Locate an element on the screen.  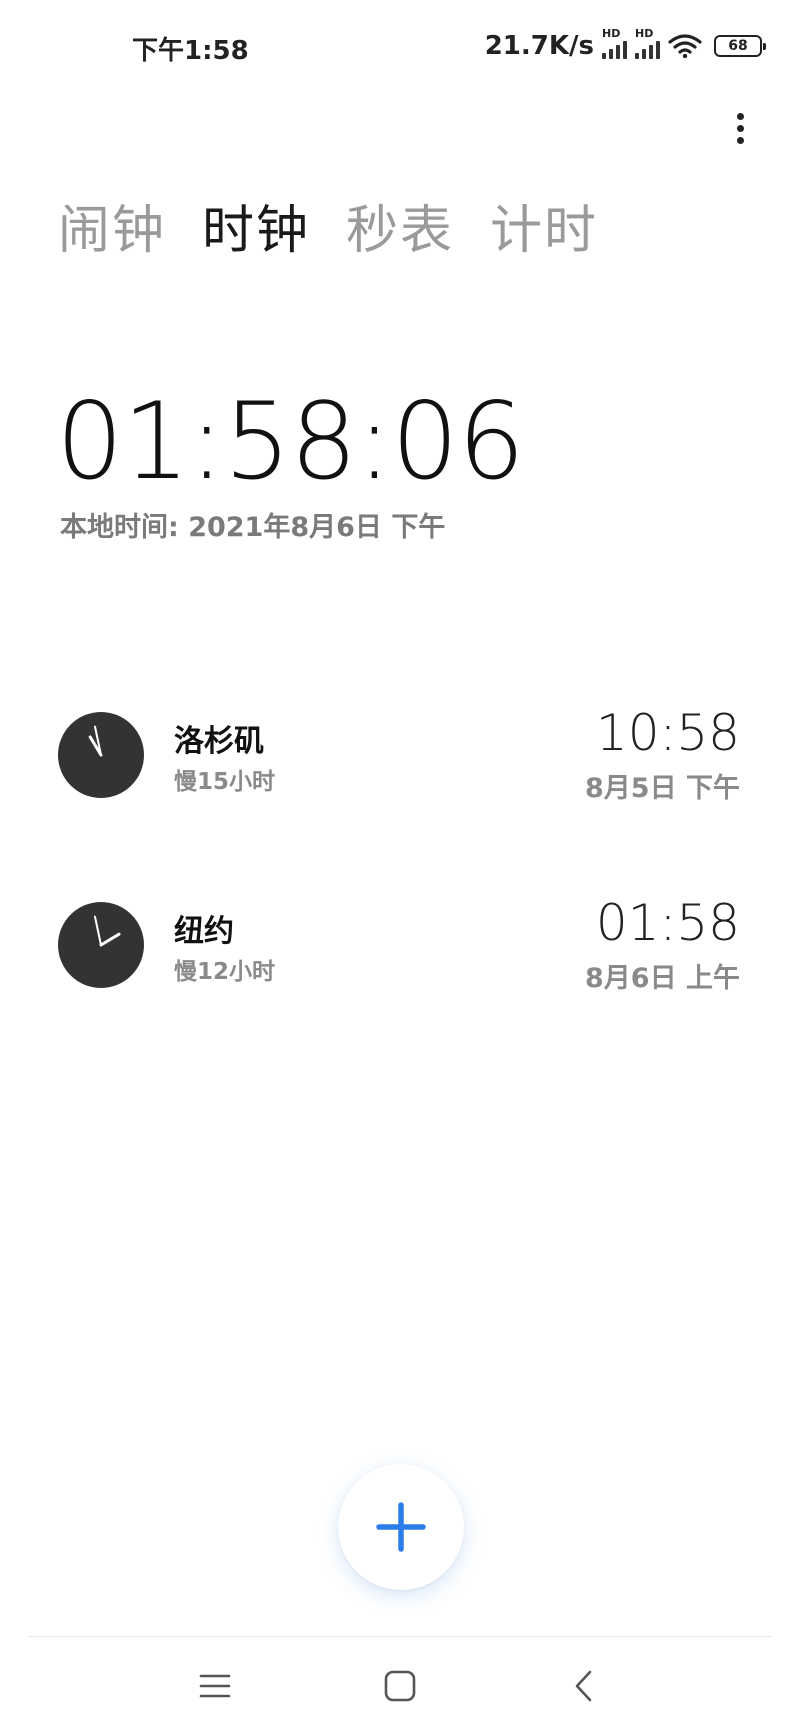
time-difference: 慢15小时 is located at coordinates (225, 782).